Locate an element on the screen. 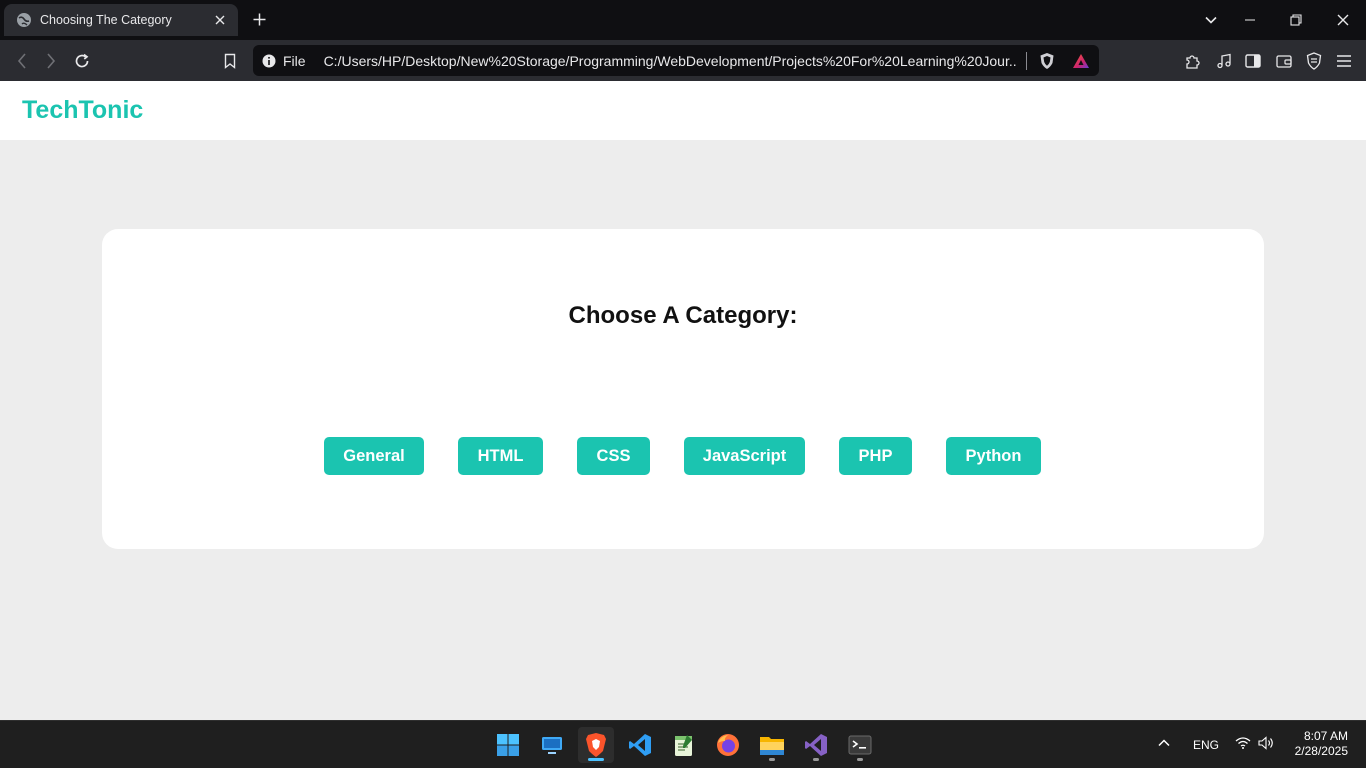 Image resolution: width=1366 pixels, height=768 pixels. url-divider is located at coordinates (1026, 60).